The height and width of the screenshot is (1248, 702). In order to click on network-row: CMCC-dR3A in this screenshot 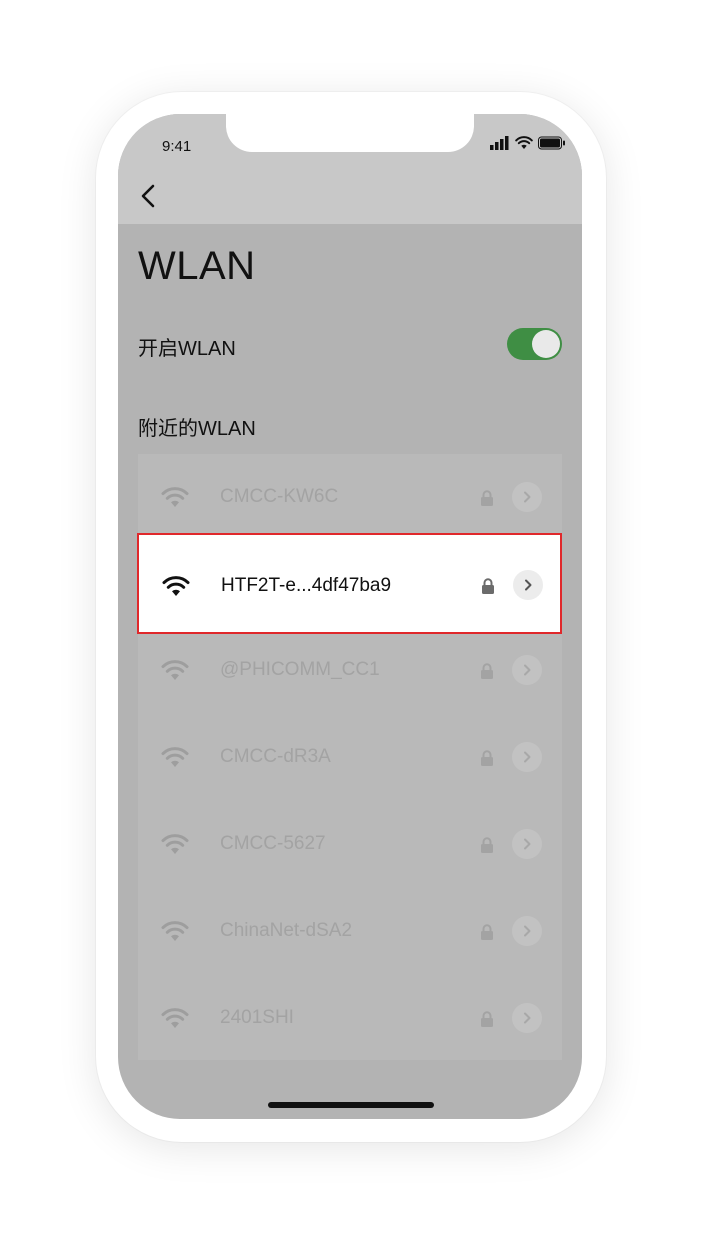, I will do `click(350, 757)`.